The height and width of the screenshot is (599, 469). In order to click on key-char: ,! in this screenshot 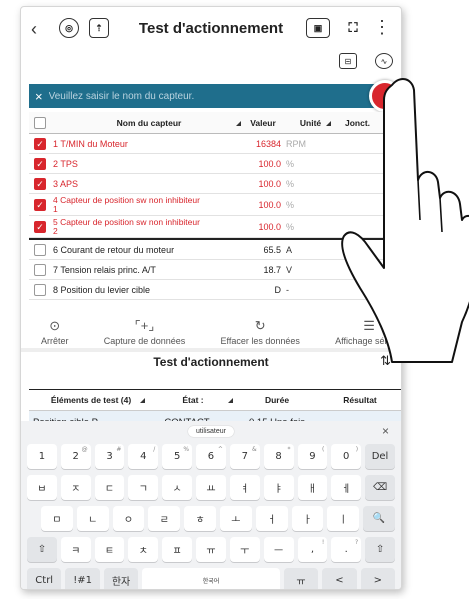, I will do `click(312, 549)`.